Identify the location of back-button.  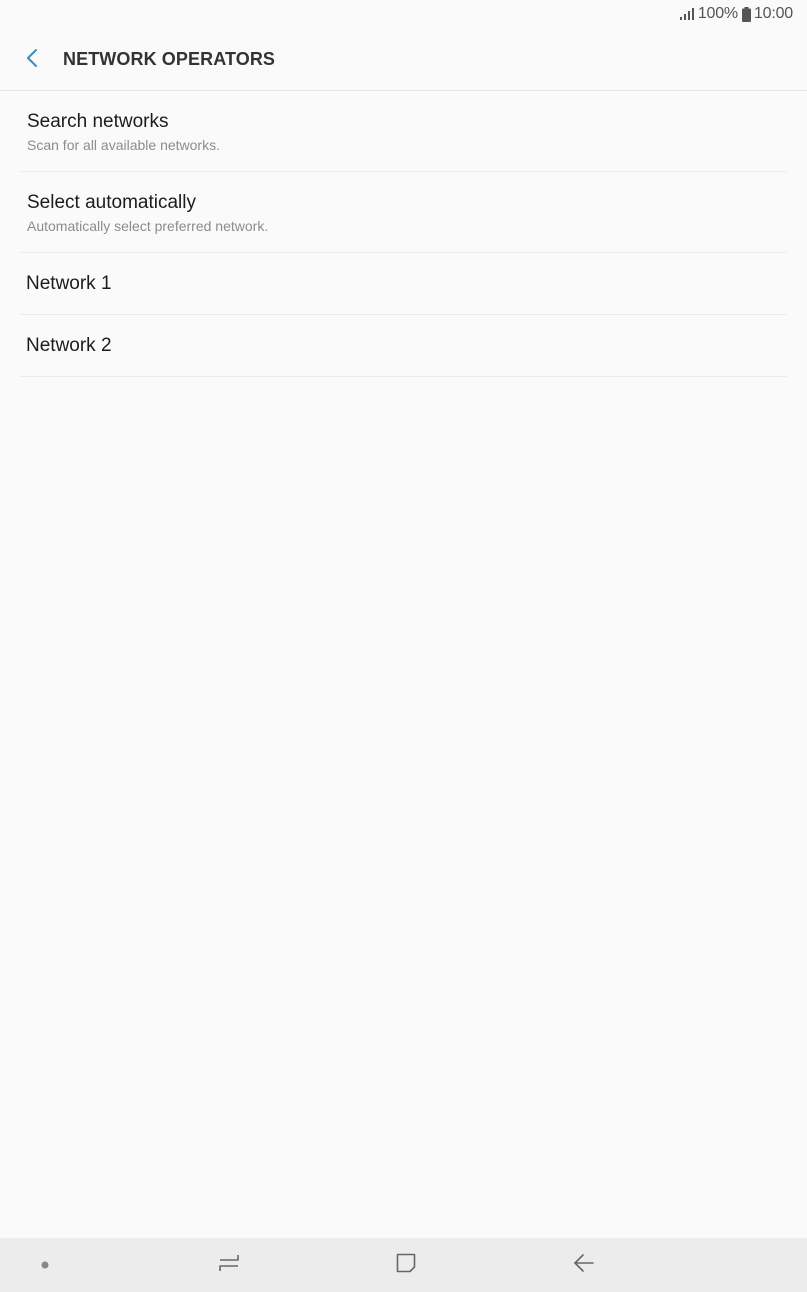
(32, 60).